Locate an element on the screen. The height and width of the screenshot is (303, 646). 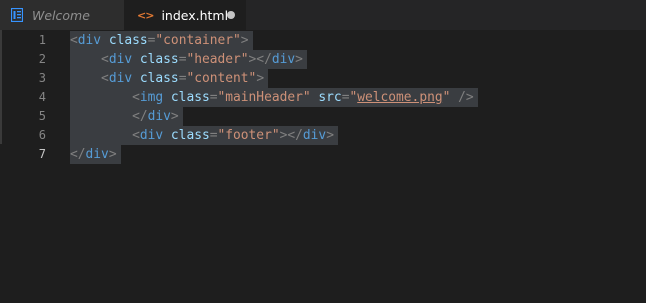
line-number: 6 is located at coordinates (42, 135).